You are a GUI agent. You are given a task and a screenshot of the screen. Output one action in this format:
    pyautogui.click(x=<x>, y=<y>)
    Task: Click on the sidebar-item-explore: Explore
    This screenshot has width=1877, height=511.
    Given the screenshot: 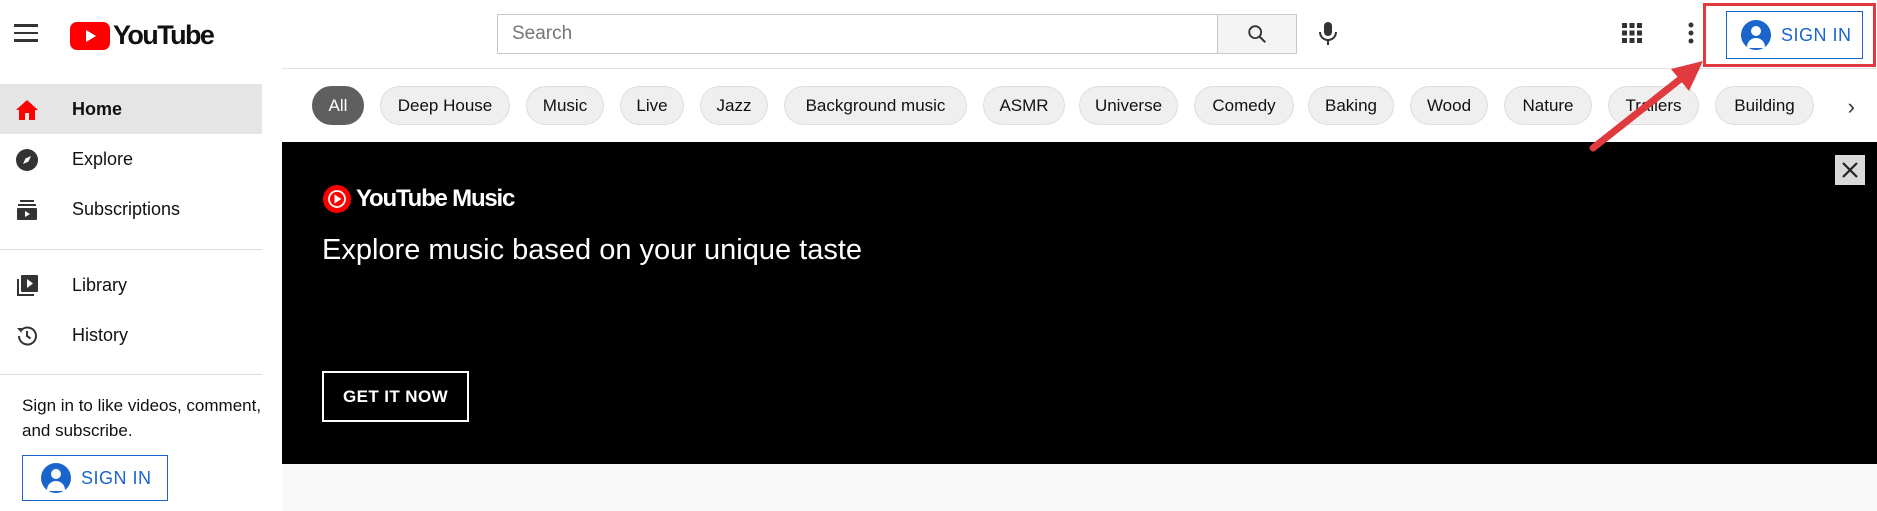 What is the action you would take?
    pyautogui.click(x=131, y=159)
    